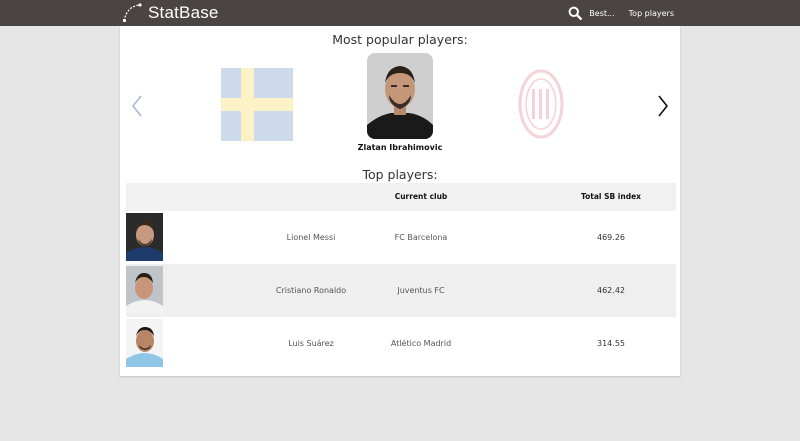 The width and height of the screenshot is (800, 441). What do you see at coordinates (621, 13) in the screenshot?
I see `nav-right: Best... Top players` at bounding box center [621, 13].